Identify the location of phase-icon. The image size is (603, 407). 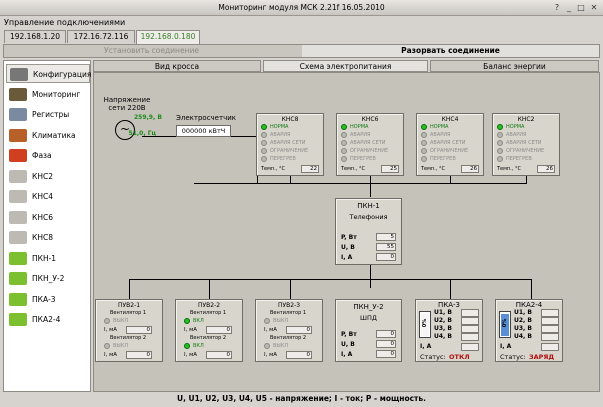
(18, 155).